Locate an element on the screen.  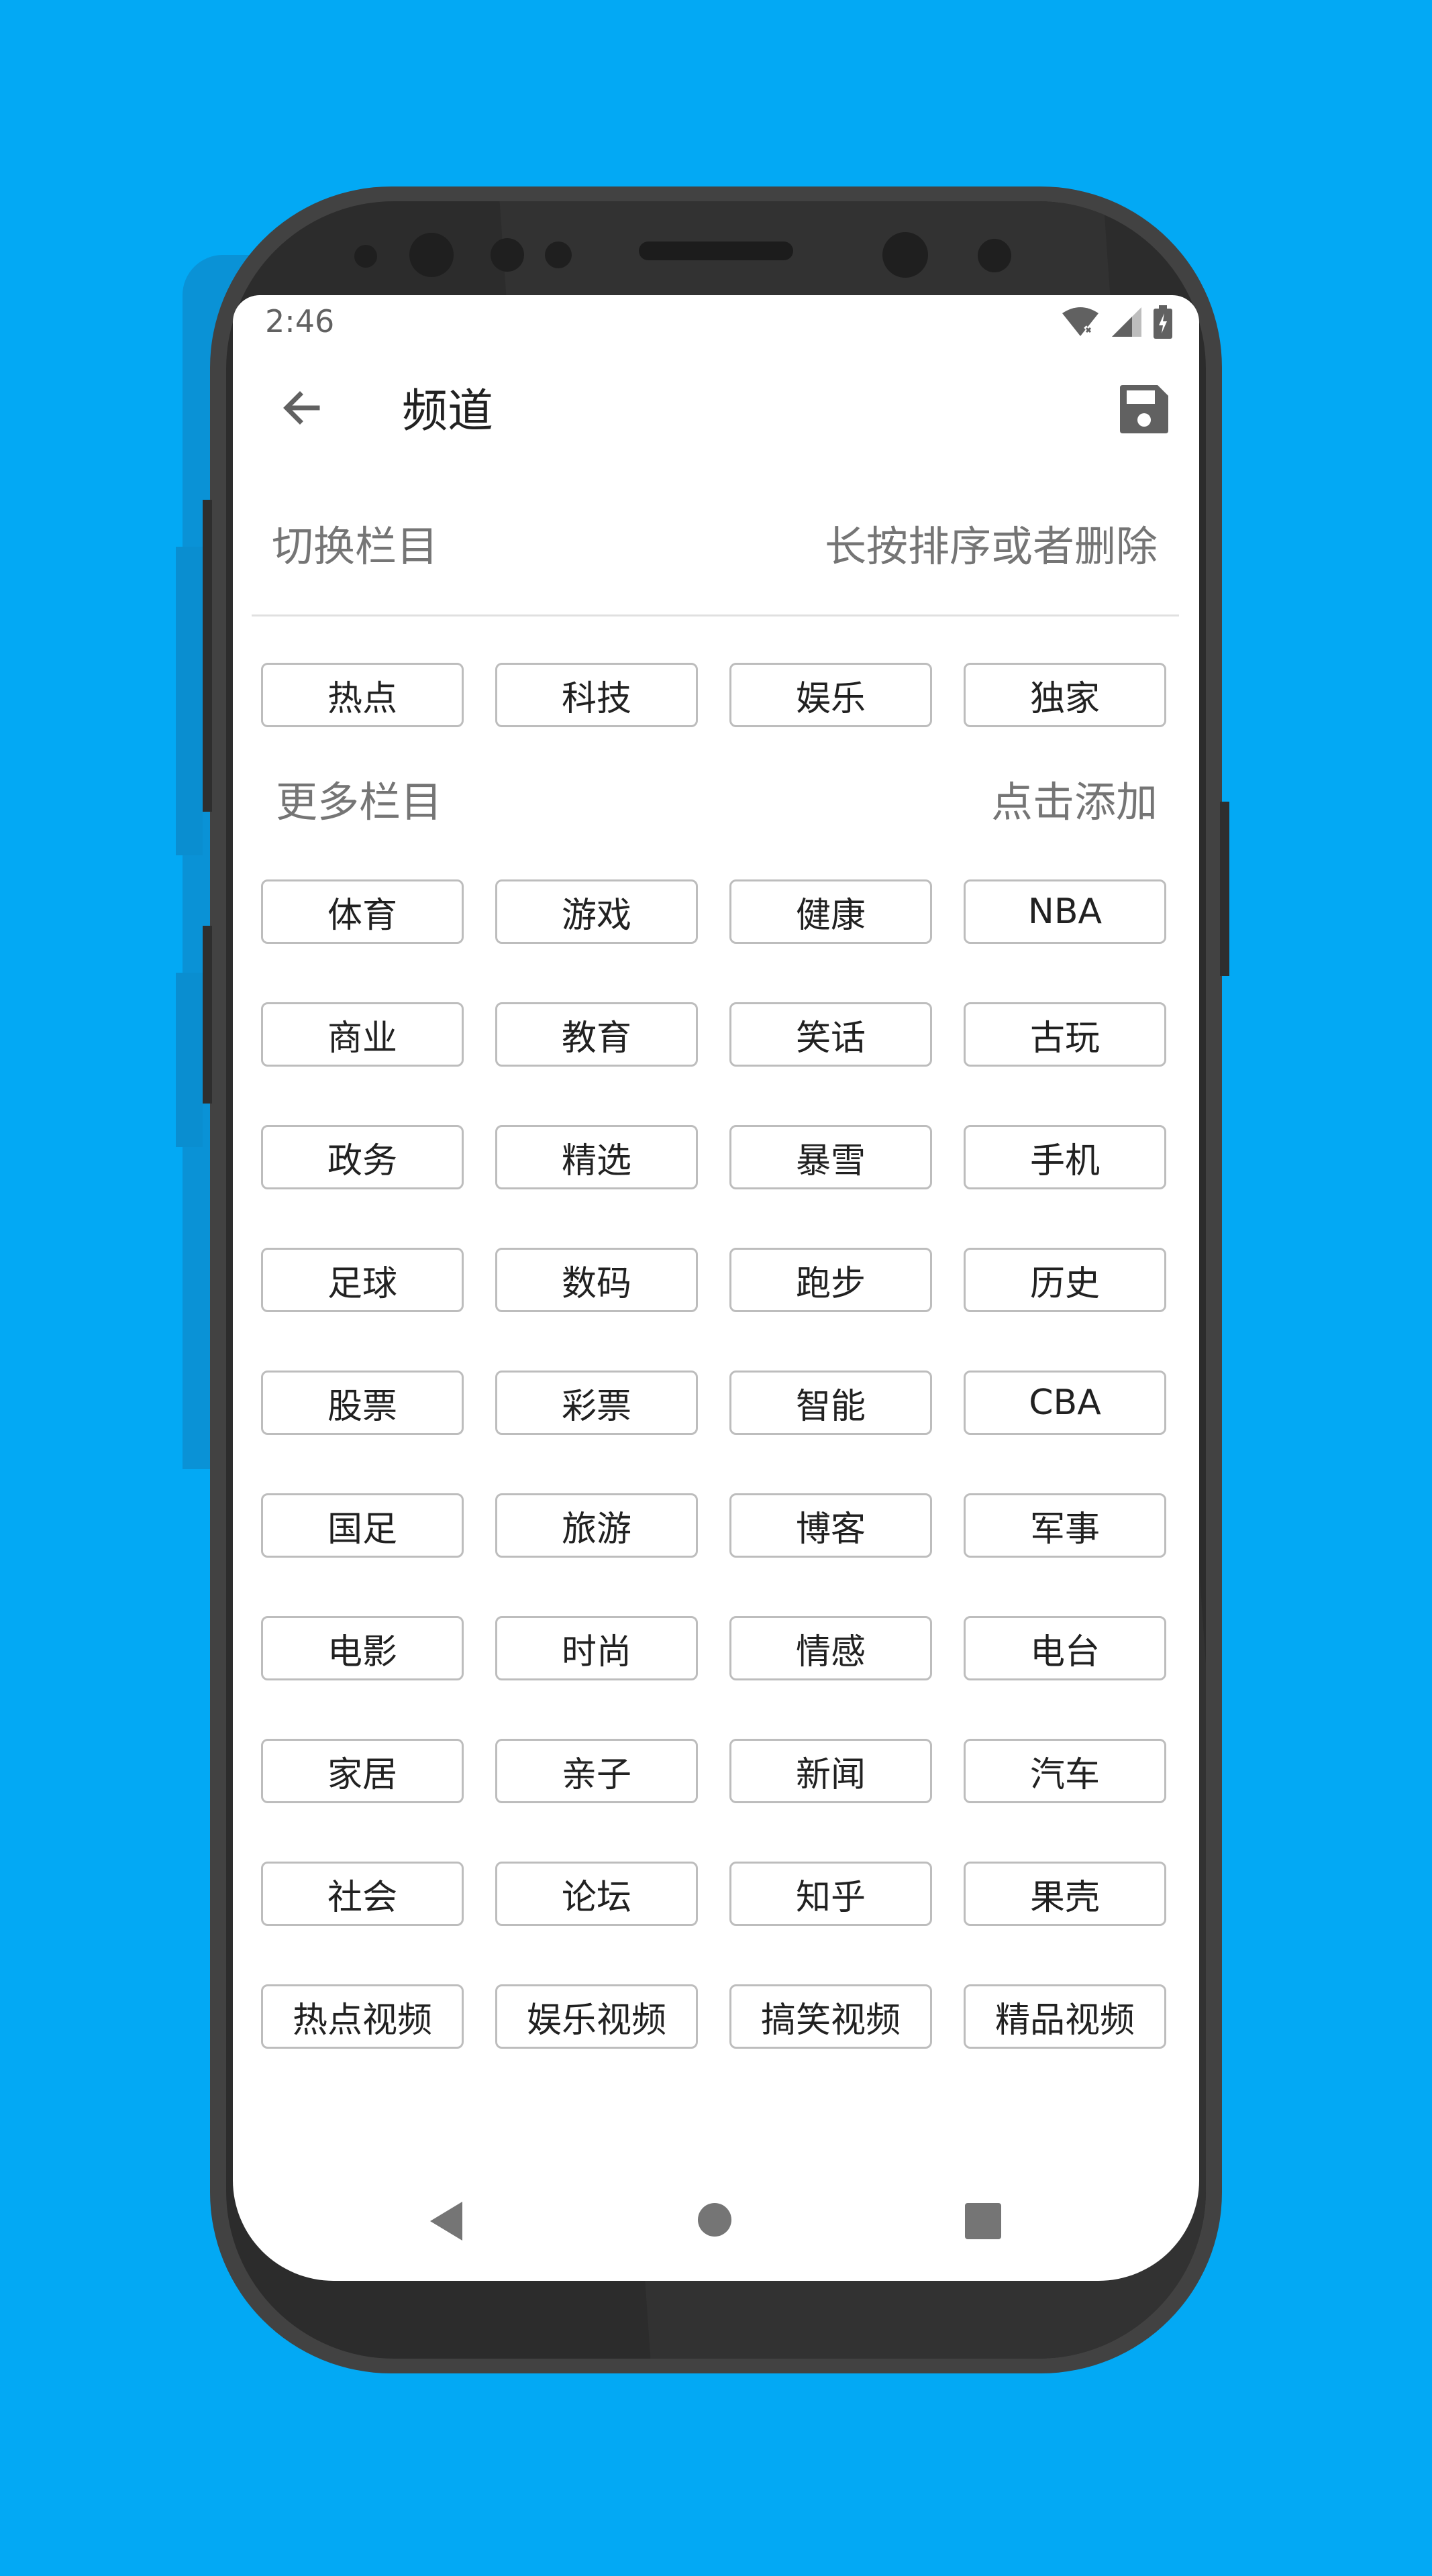
my-channel-chip: 独家 is located at coordinates (1065, 695).